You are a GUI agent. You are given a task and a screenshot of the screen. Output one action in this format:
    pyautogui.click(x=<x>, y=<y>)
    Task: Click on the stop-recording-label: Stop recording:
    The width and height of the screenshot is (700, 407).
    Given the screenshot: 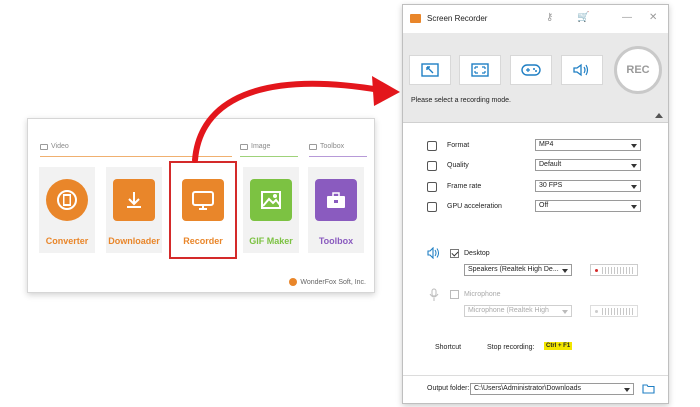 What is the action you would take?
    pyautogui.click(x=511, y=347)
    